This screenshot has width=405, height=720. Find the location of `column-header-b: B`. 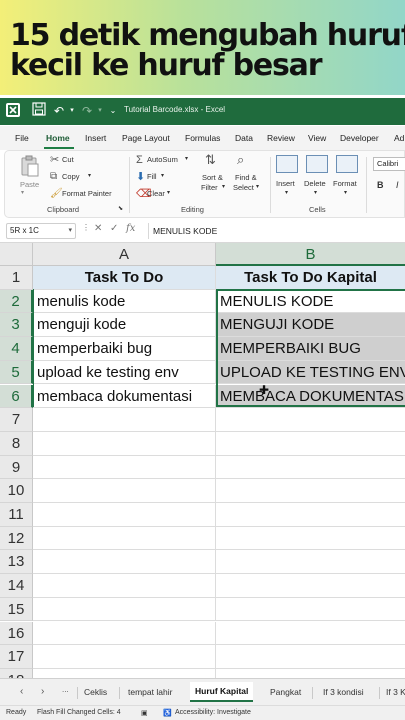

column-header-b: B is located at coordinates (310, 254).